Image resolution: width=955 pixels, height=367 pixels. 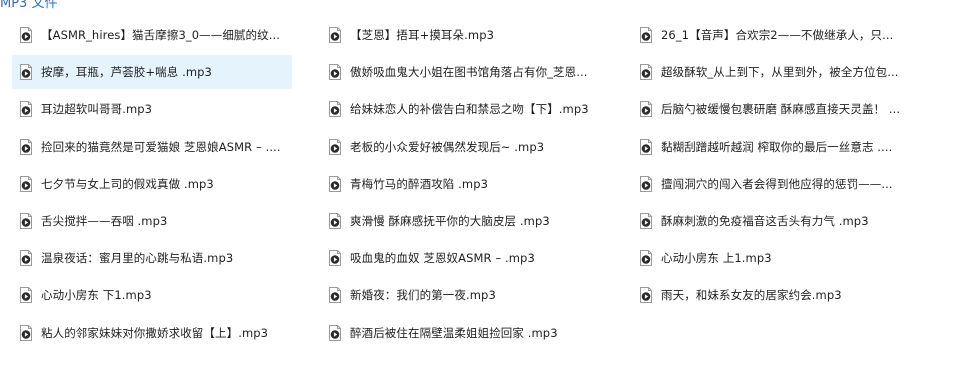 What do you see at coordinates (96, 295) in the screenshot?
I see `file-name-label: 心动小房东 下1.mp3` at bounding box center [96, 295].